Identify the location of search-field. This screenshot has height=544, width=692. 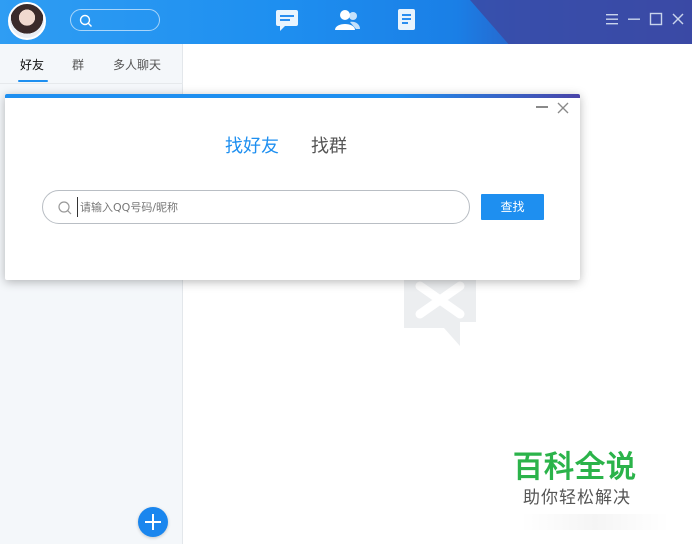
(115, 20).